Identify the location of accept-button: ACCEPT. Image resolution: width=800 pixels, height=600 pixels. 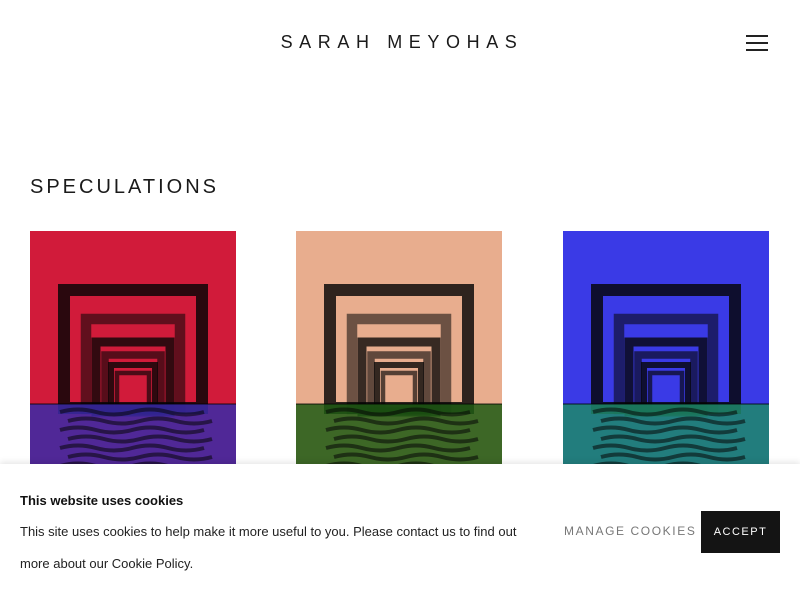
(740, 532).